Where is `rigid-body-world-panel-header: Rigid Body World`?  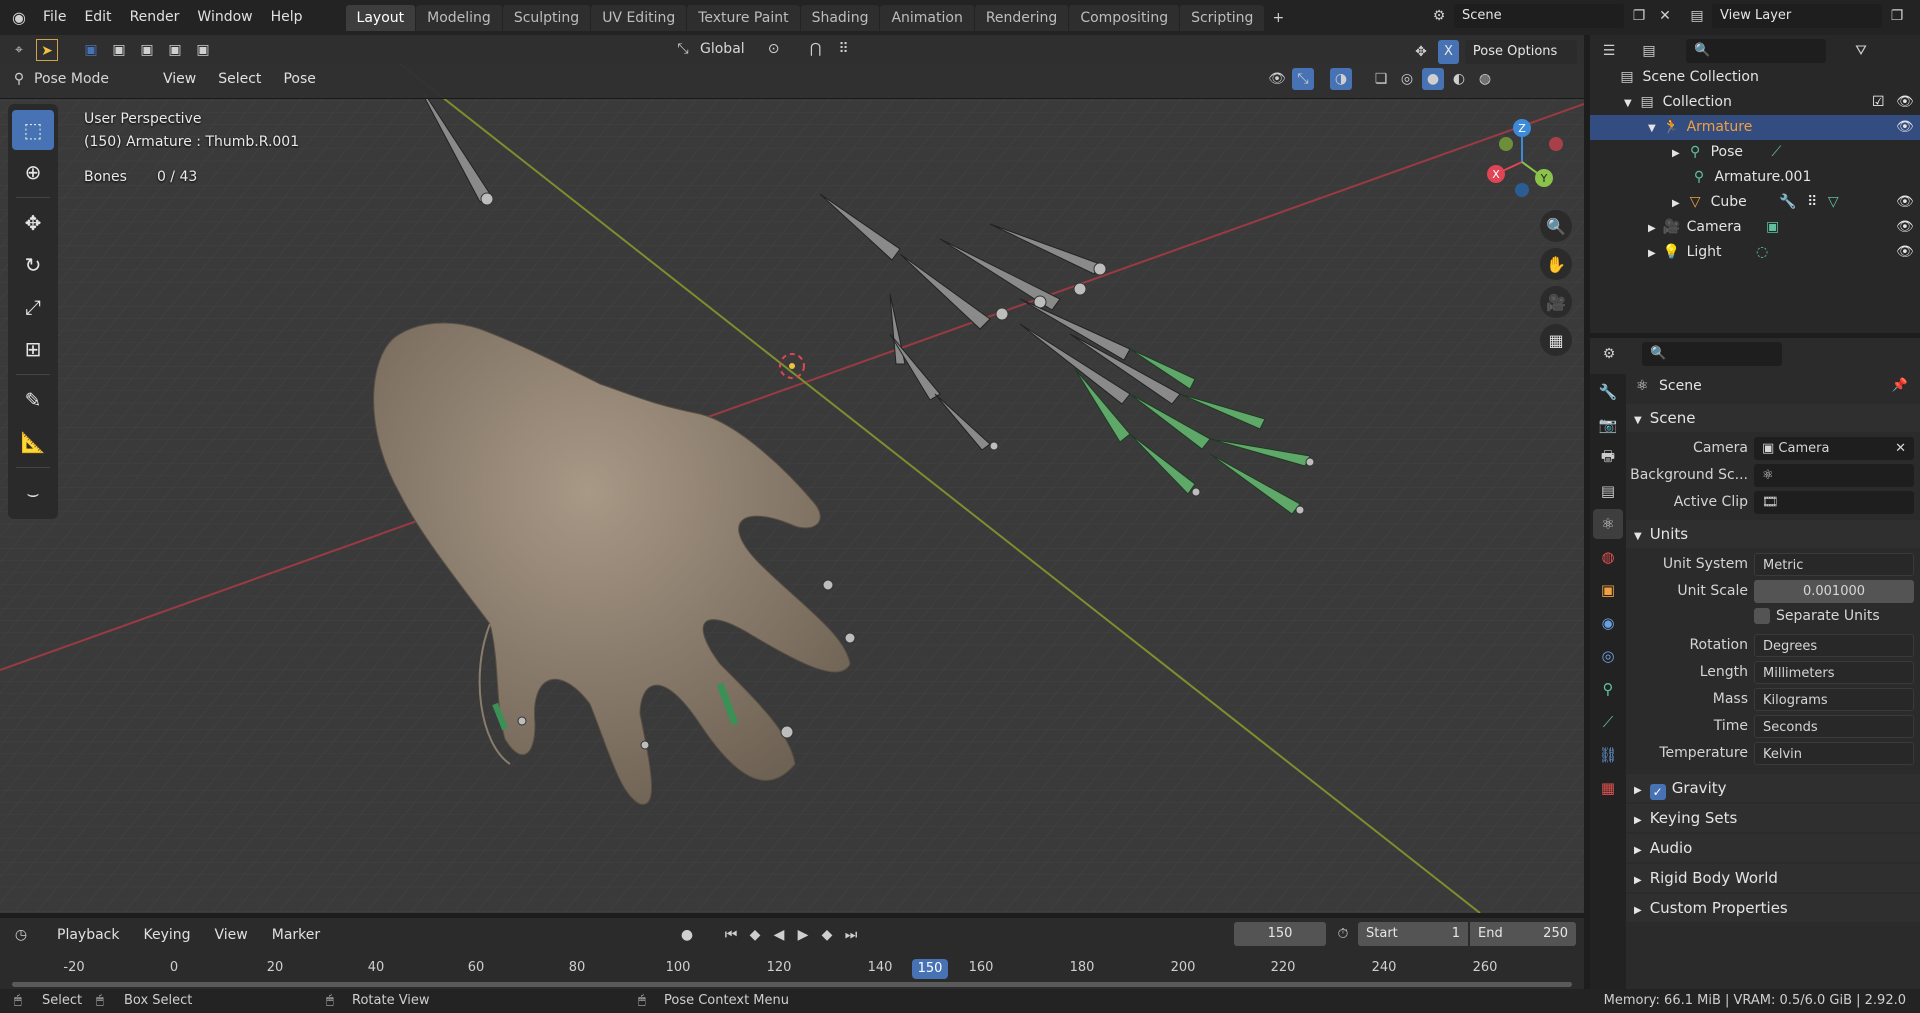
rigid-body-world-panel-header: Rigid Body World is located at coordinates (1714, 878).